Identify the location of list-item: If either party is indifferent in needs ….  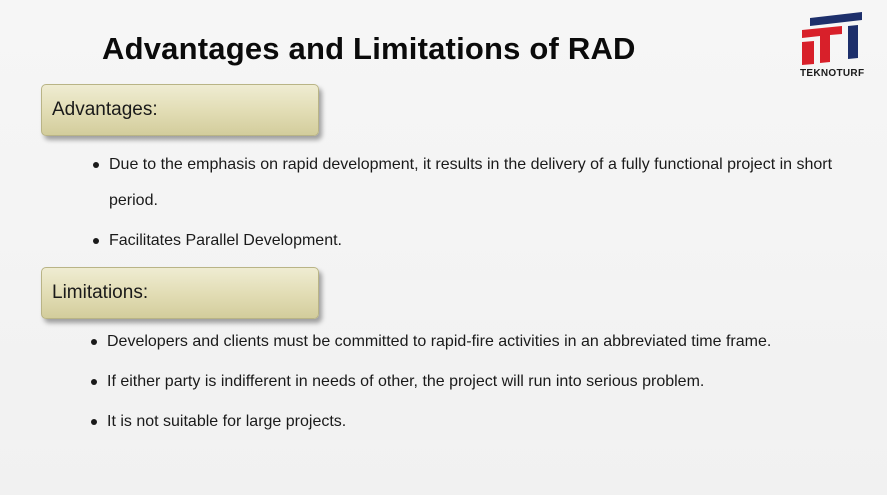
(461, 382).